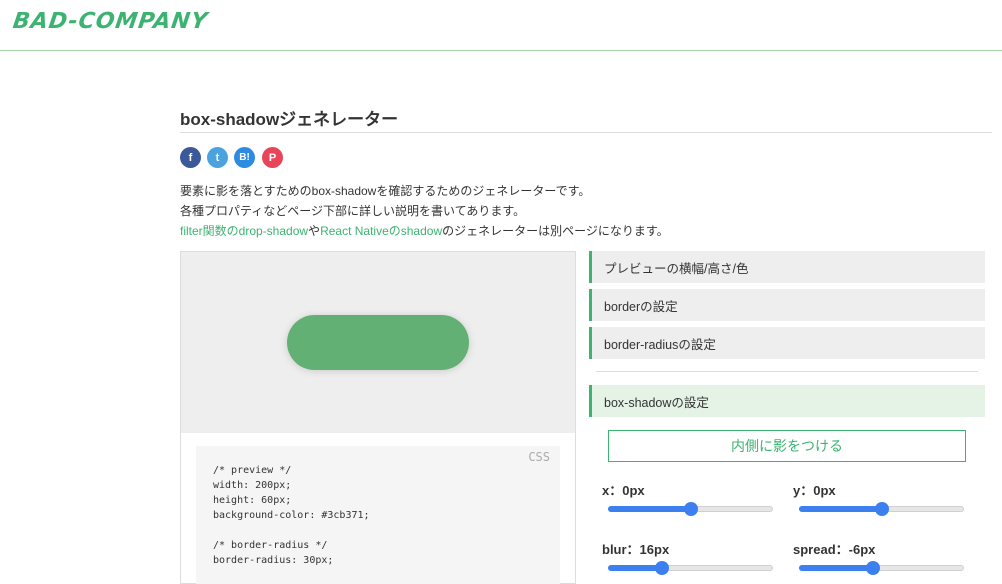 The width and height of the screenshot is (1002, 584). Describe the element at coordinates (636, 549) in the screenshot. I see `blur-label: blur：16px` at that location.